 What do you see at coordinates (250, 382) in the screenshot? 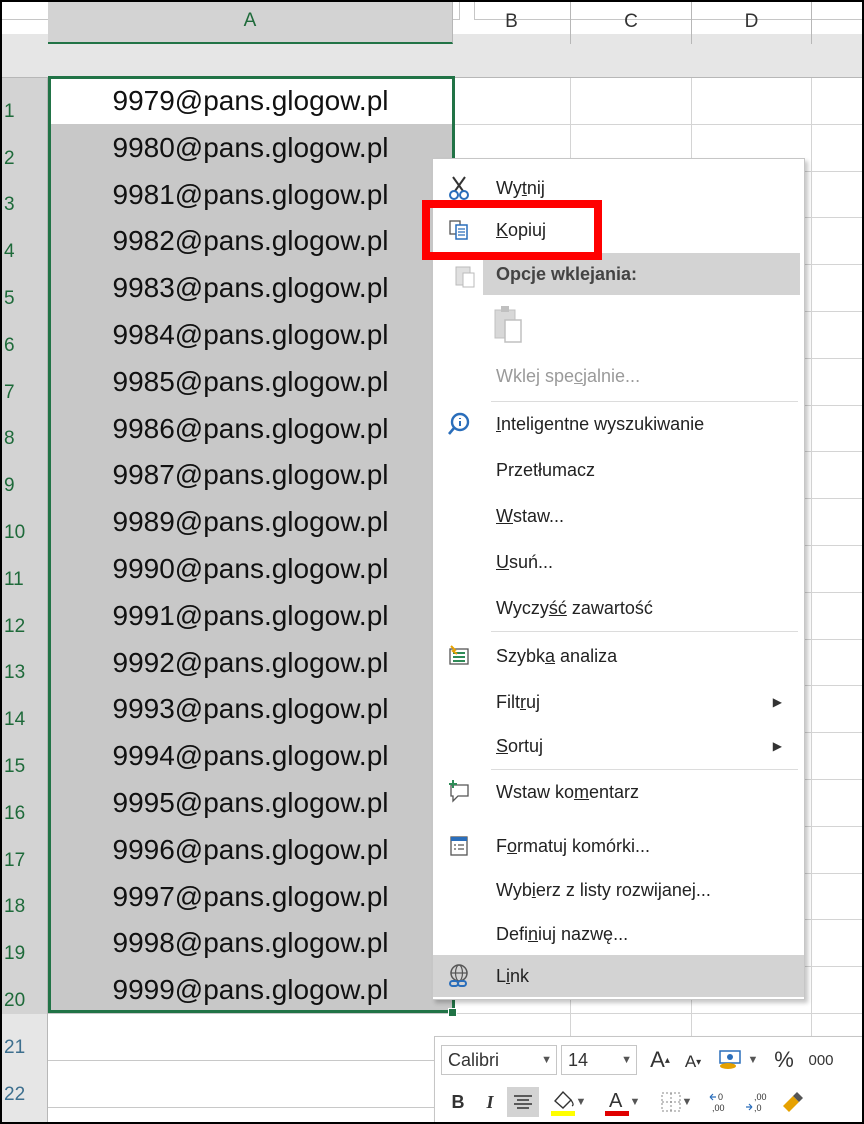
I see `cell-a: 9985@pans.glogow.pl` at bounding box center [250, 382].